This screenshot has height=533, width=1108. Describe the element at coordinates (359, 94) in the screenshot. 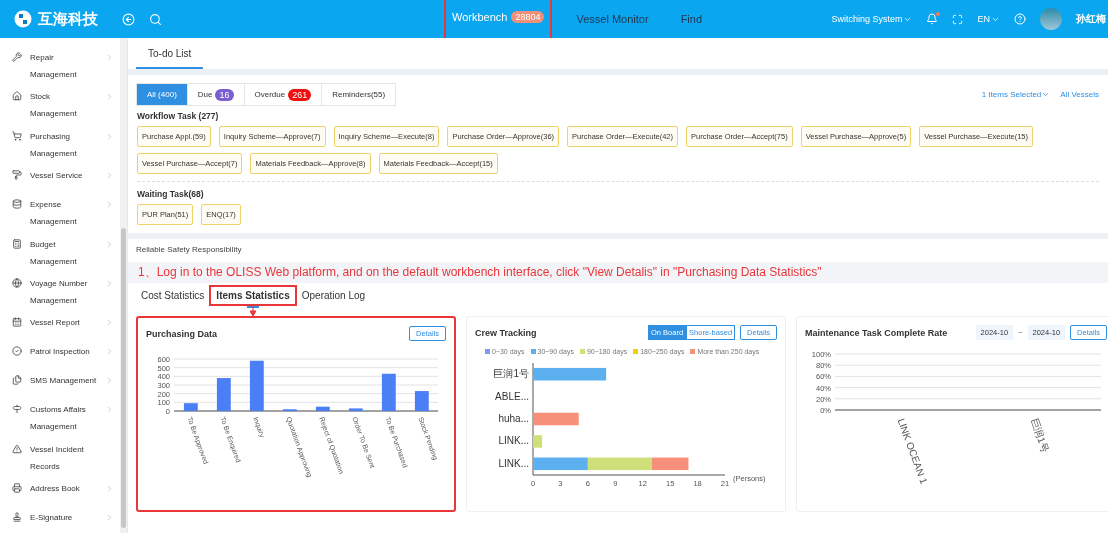

I see `filter-tab: Reminders(55)` at that location.